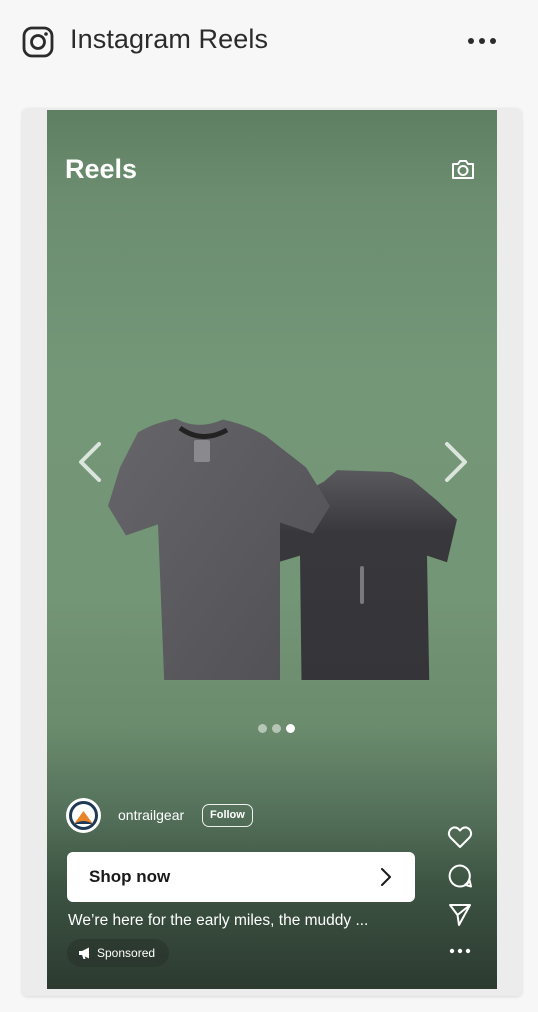  I want to click on shop-now-button: Shop now, so click(241, 877).